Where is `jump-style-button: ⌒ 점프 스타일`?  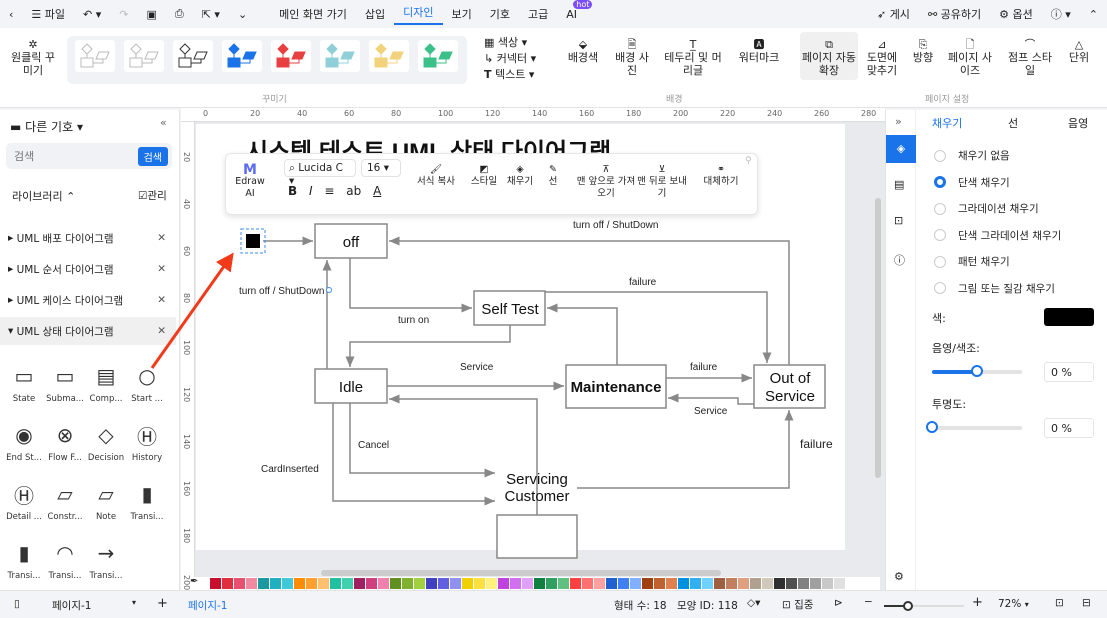 jump-style-button: ⌒ 점프 스타일 is located at coordinates (1030, 57).